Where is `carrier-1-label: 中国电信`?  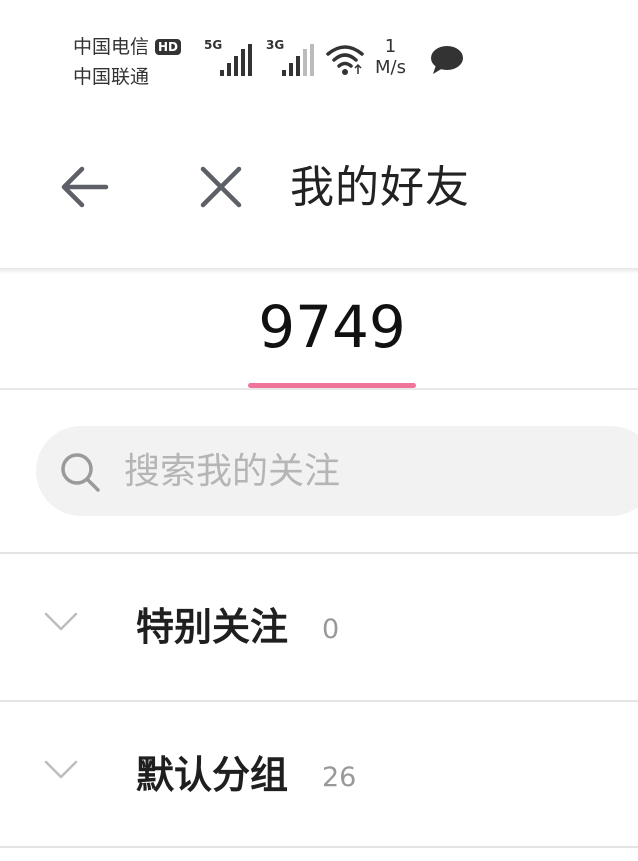
carrier-1-label: 中国电信 is located at coordinates (111, 47).